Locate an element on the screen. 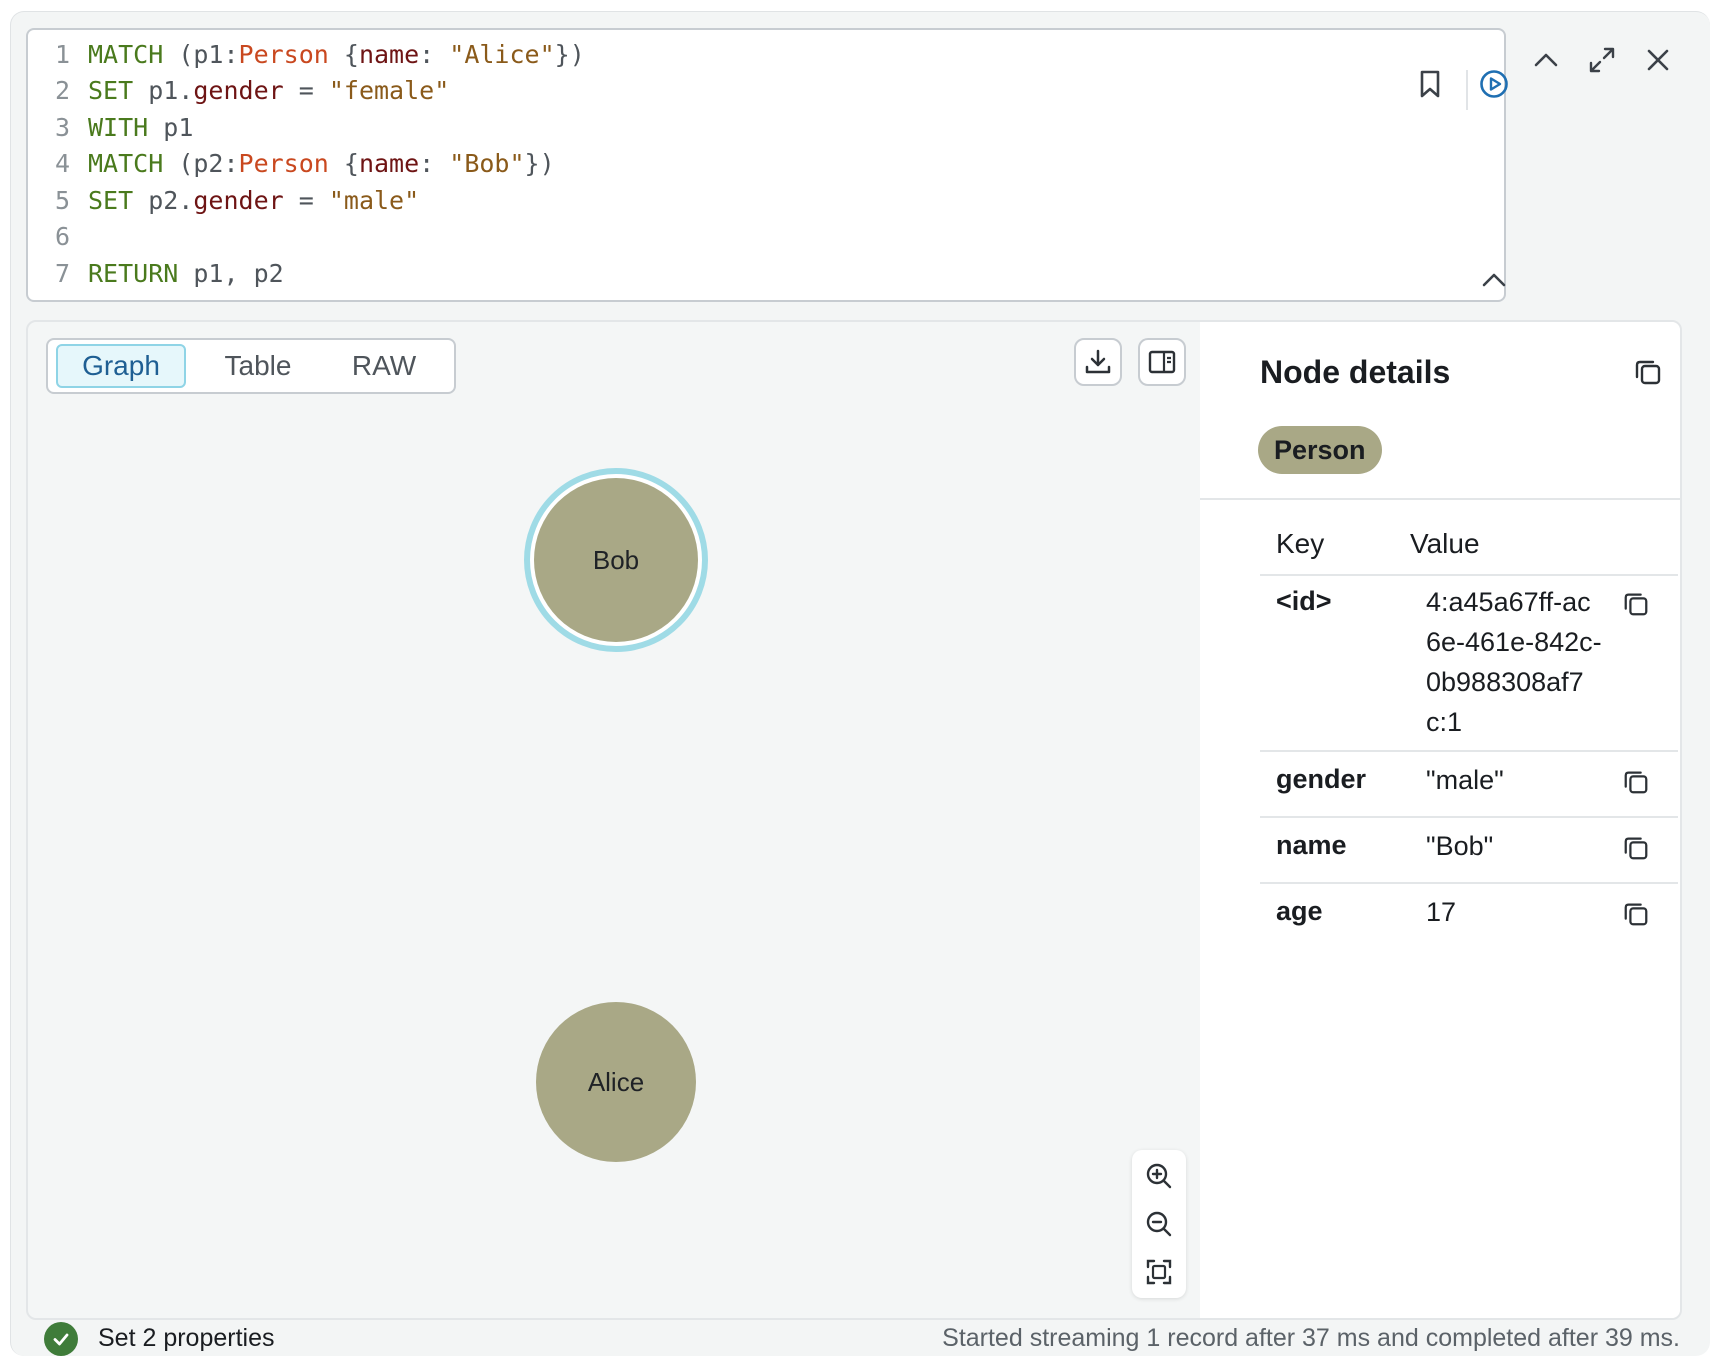  code-line: 3 WITH p1 is located at coordinates (110, 127).